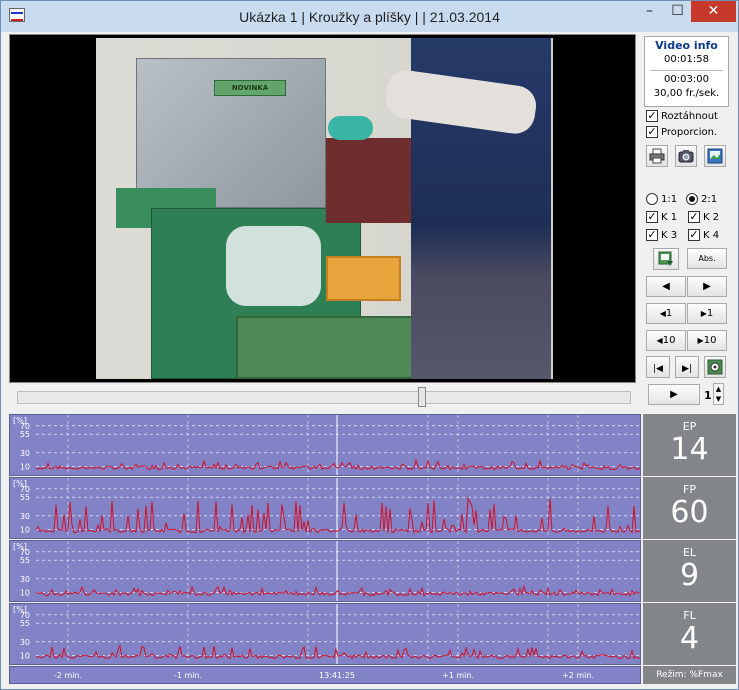 The width and height of the screenshot is (739, 690). I want to click on channel-k3-checkbox: ✓ K 3, so click(661, 235).